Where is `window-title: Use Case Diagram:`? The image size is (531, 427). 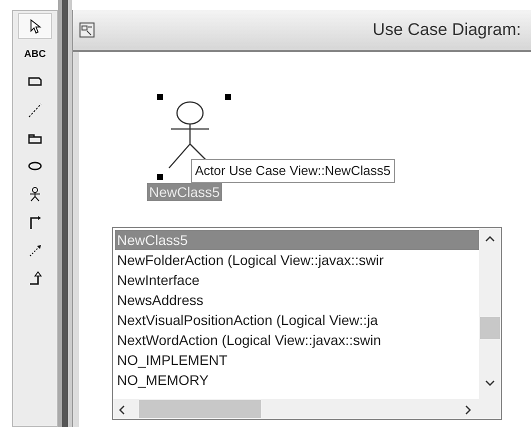
window-title: Use Case Diagram: is located at coordinates (447, 30).